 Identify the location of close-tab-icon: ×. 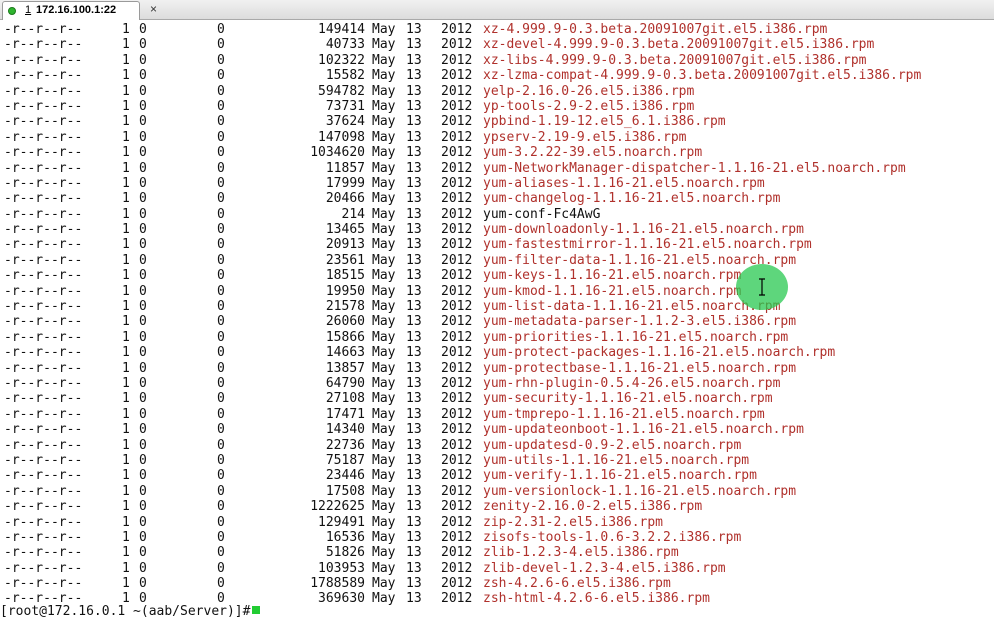
(153, 9).